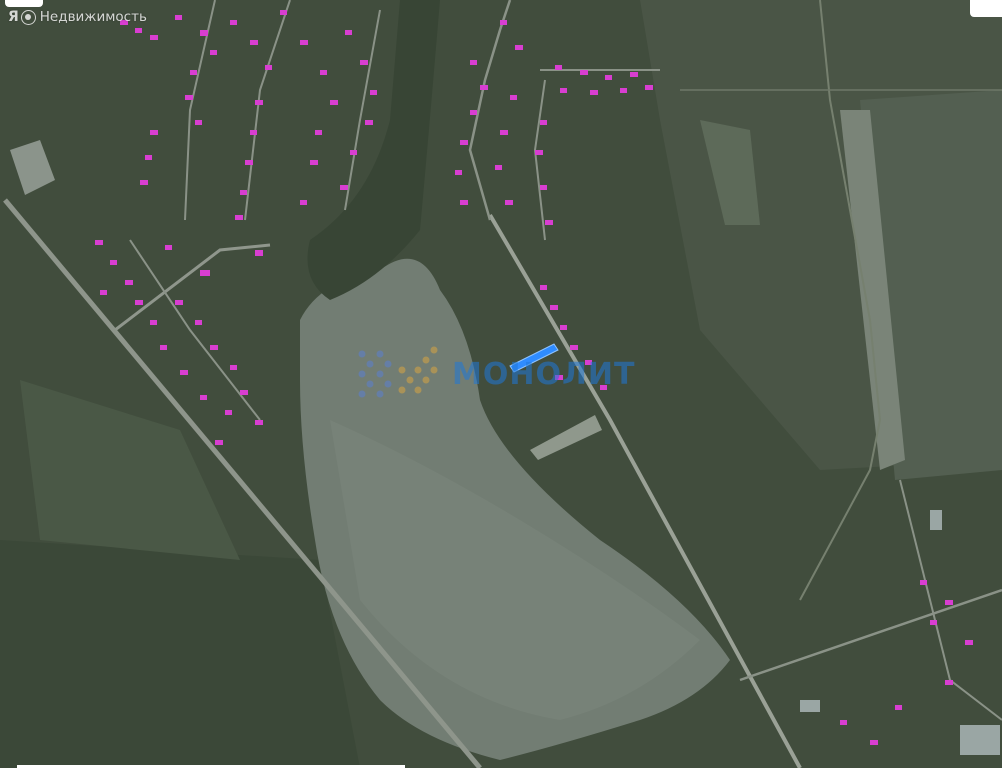  I want to click on yandex-circle-icon, so click(28, 17).